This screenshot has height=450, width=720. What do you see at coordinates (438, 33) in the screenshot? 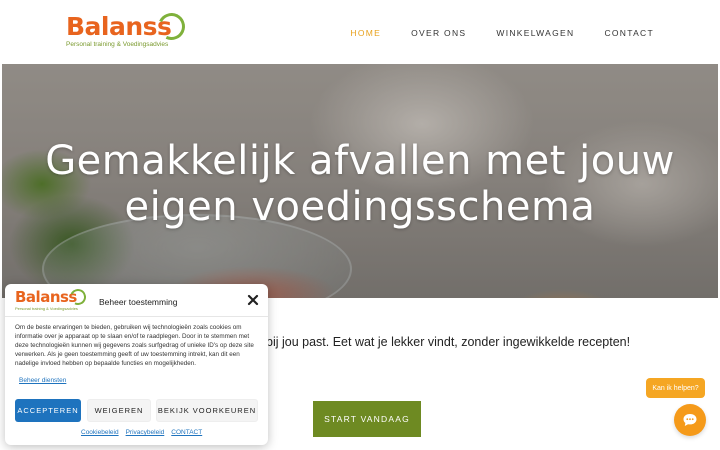
I see `nav-over-ons: OVER ONS` at bounding box center [438, 33].